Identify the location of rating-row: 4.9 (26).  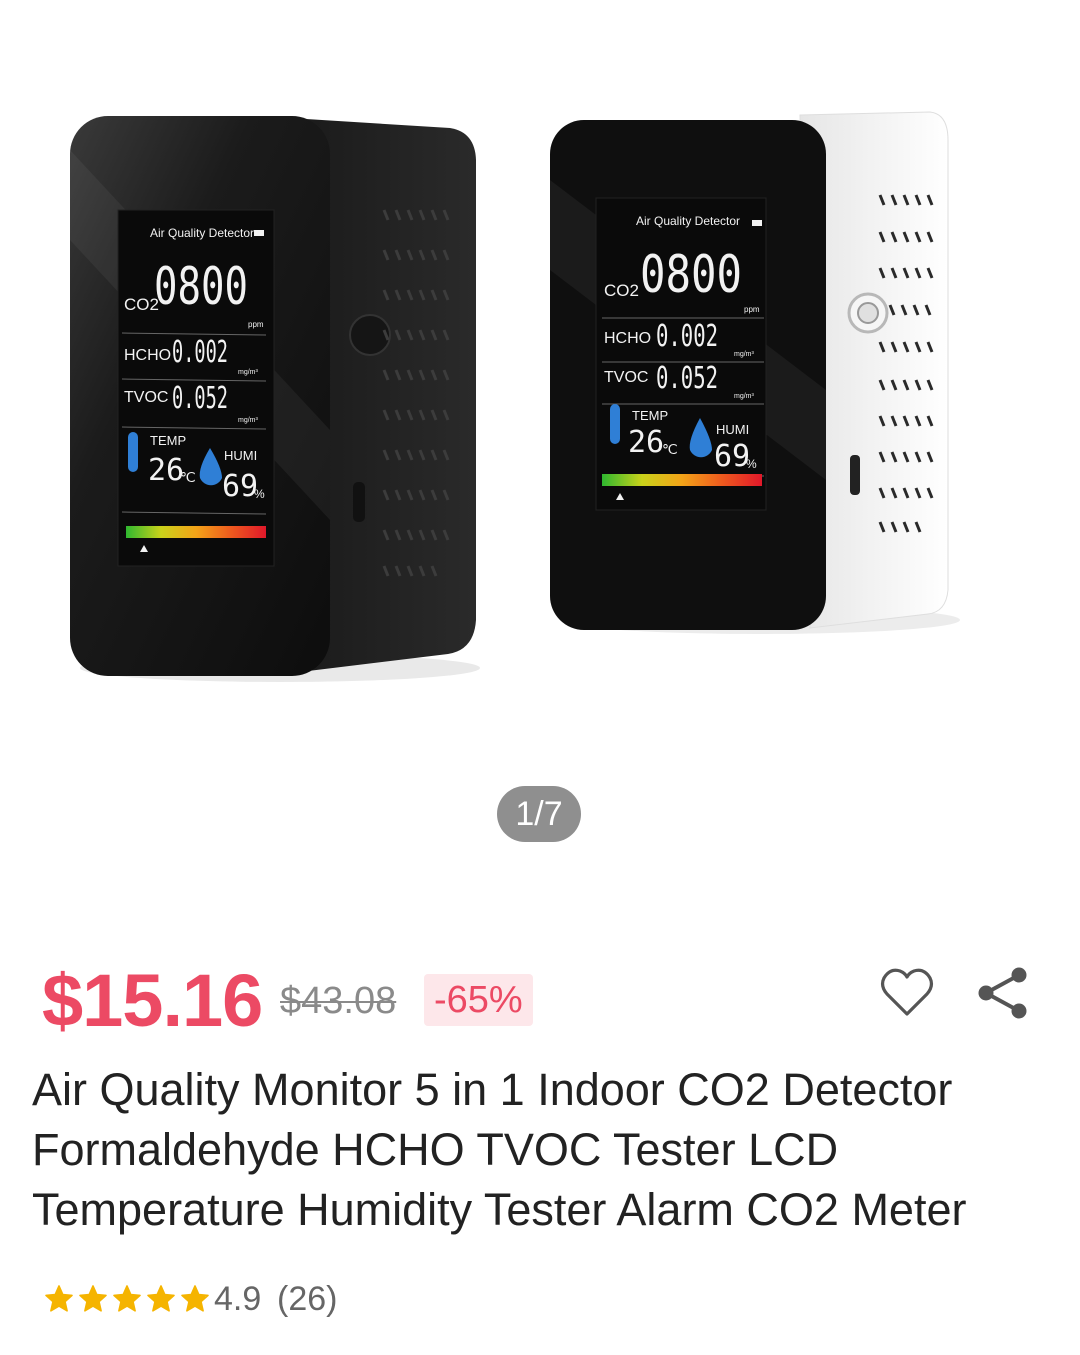
(294, 1300).